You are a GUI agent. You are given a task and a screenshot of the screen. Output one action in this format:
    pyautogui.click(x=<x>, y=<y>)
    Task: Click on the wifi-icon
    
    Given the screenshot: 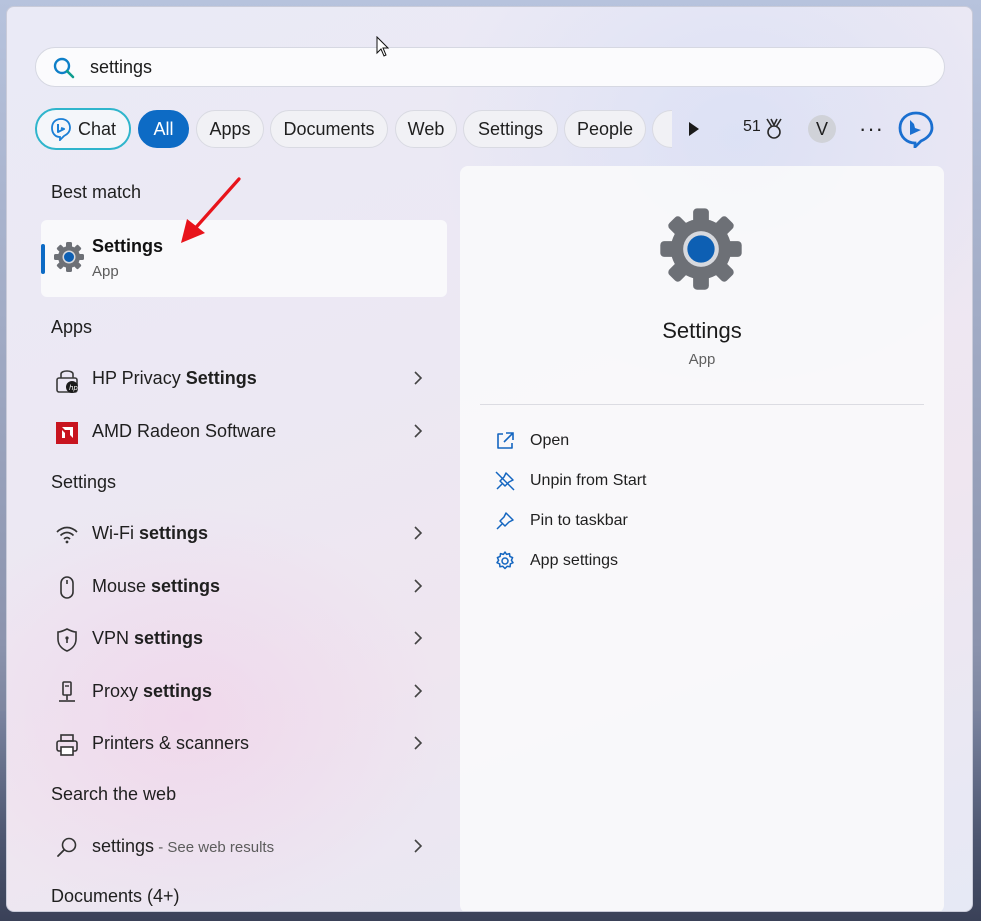 What is the action you would take?
    pyautogui.click(x=67, y=535)
    